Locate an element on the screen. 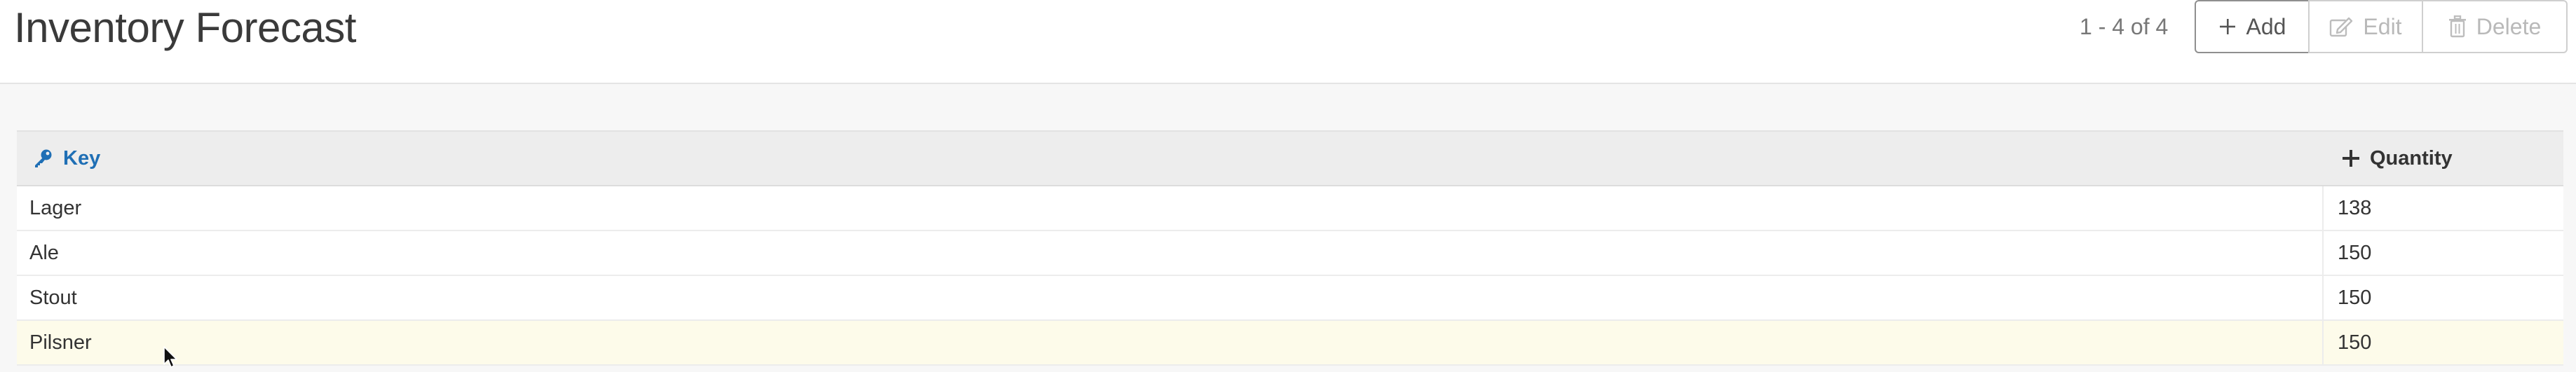 This screenshot has height=372, width=2576. edit-icon is located at coordinates (2341, 26).